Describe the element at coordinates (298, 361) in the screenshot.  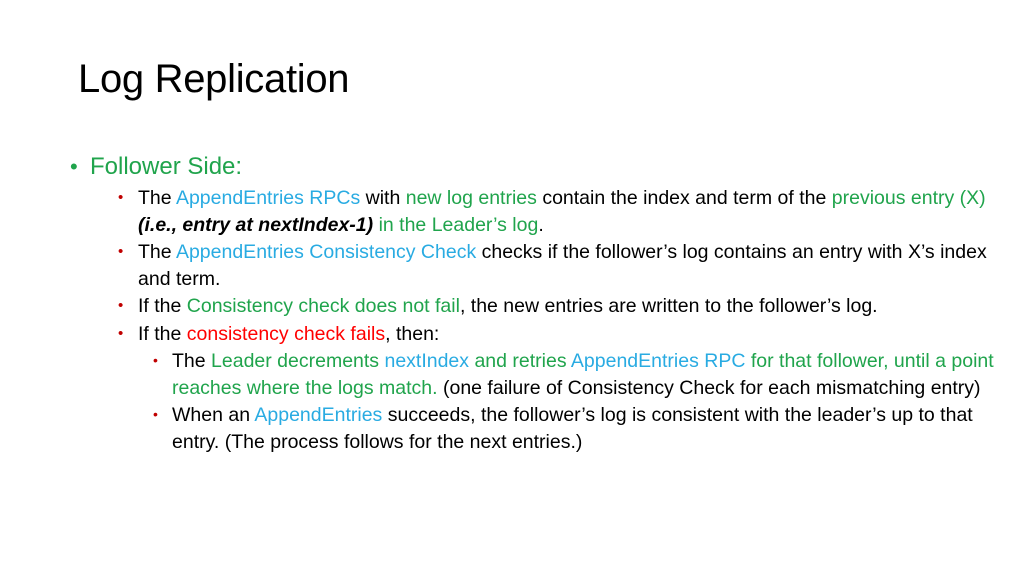
I see `text-run: Leader decrements` at that location.